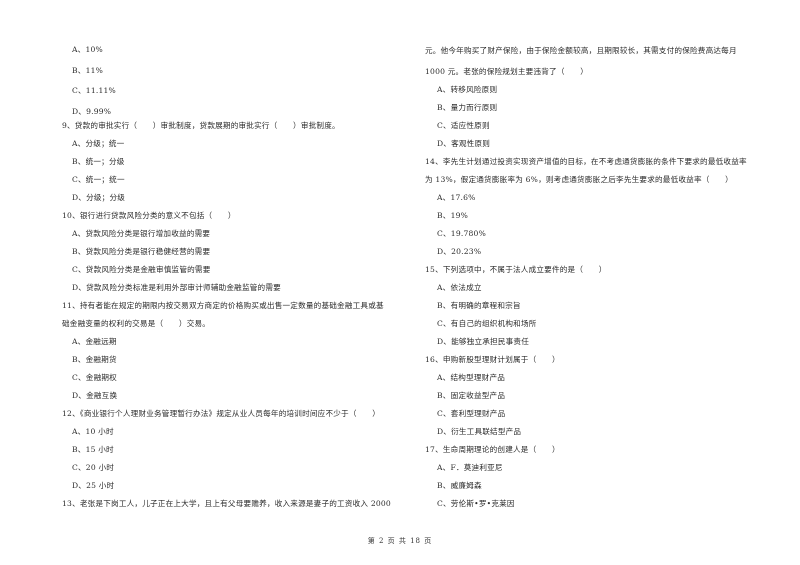  I want to click on q9-option-c: C、统一；统一, so click(98, 179).